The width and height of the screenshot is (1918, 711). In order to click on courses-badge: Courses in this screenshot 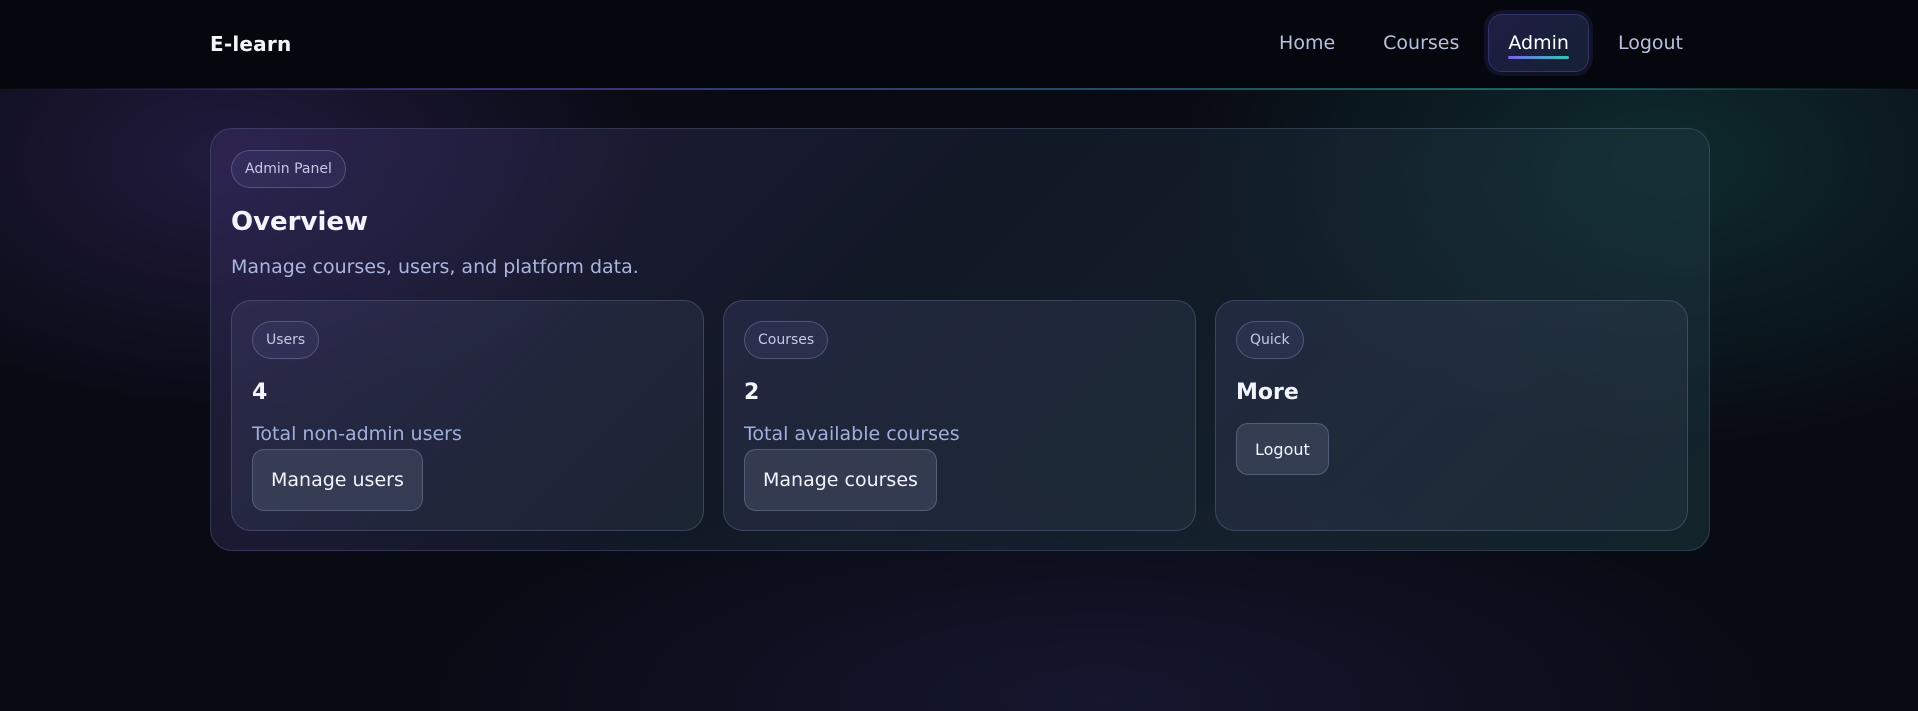, I will do `click(786, 340)`.